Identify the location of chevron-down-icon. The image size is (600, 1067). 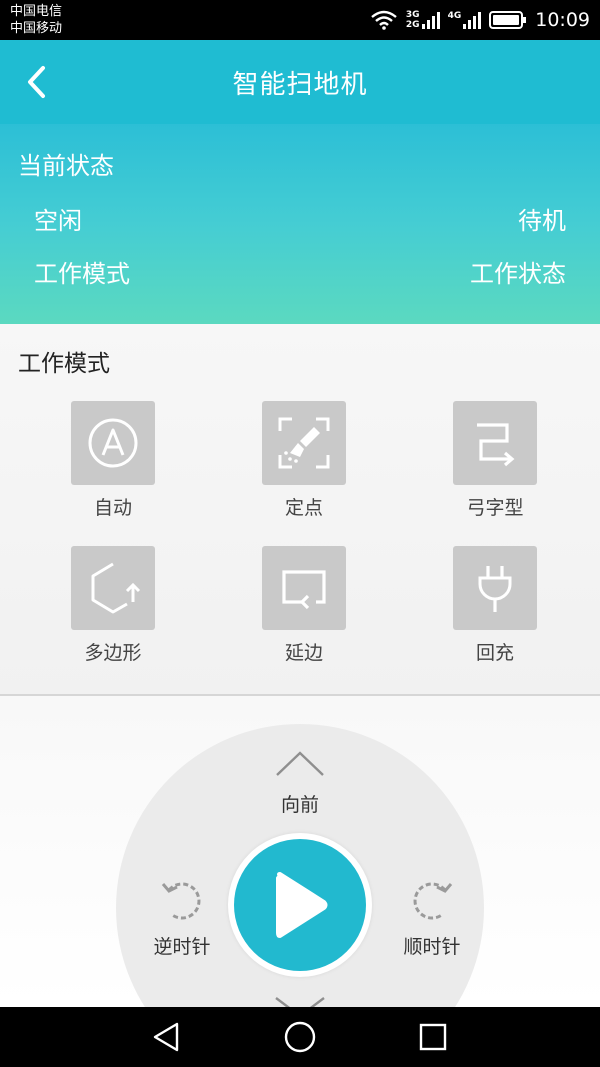
(300, 1001).